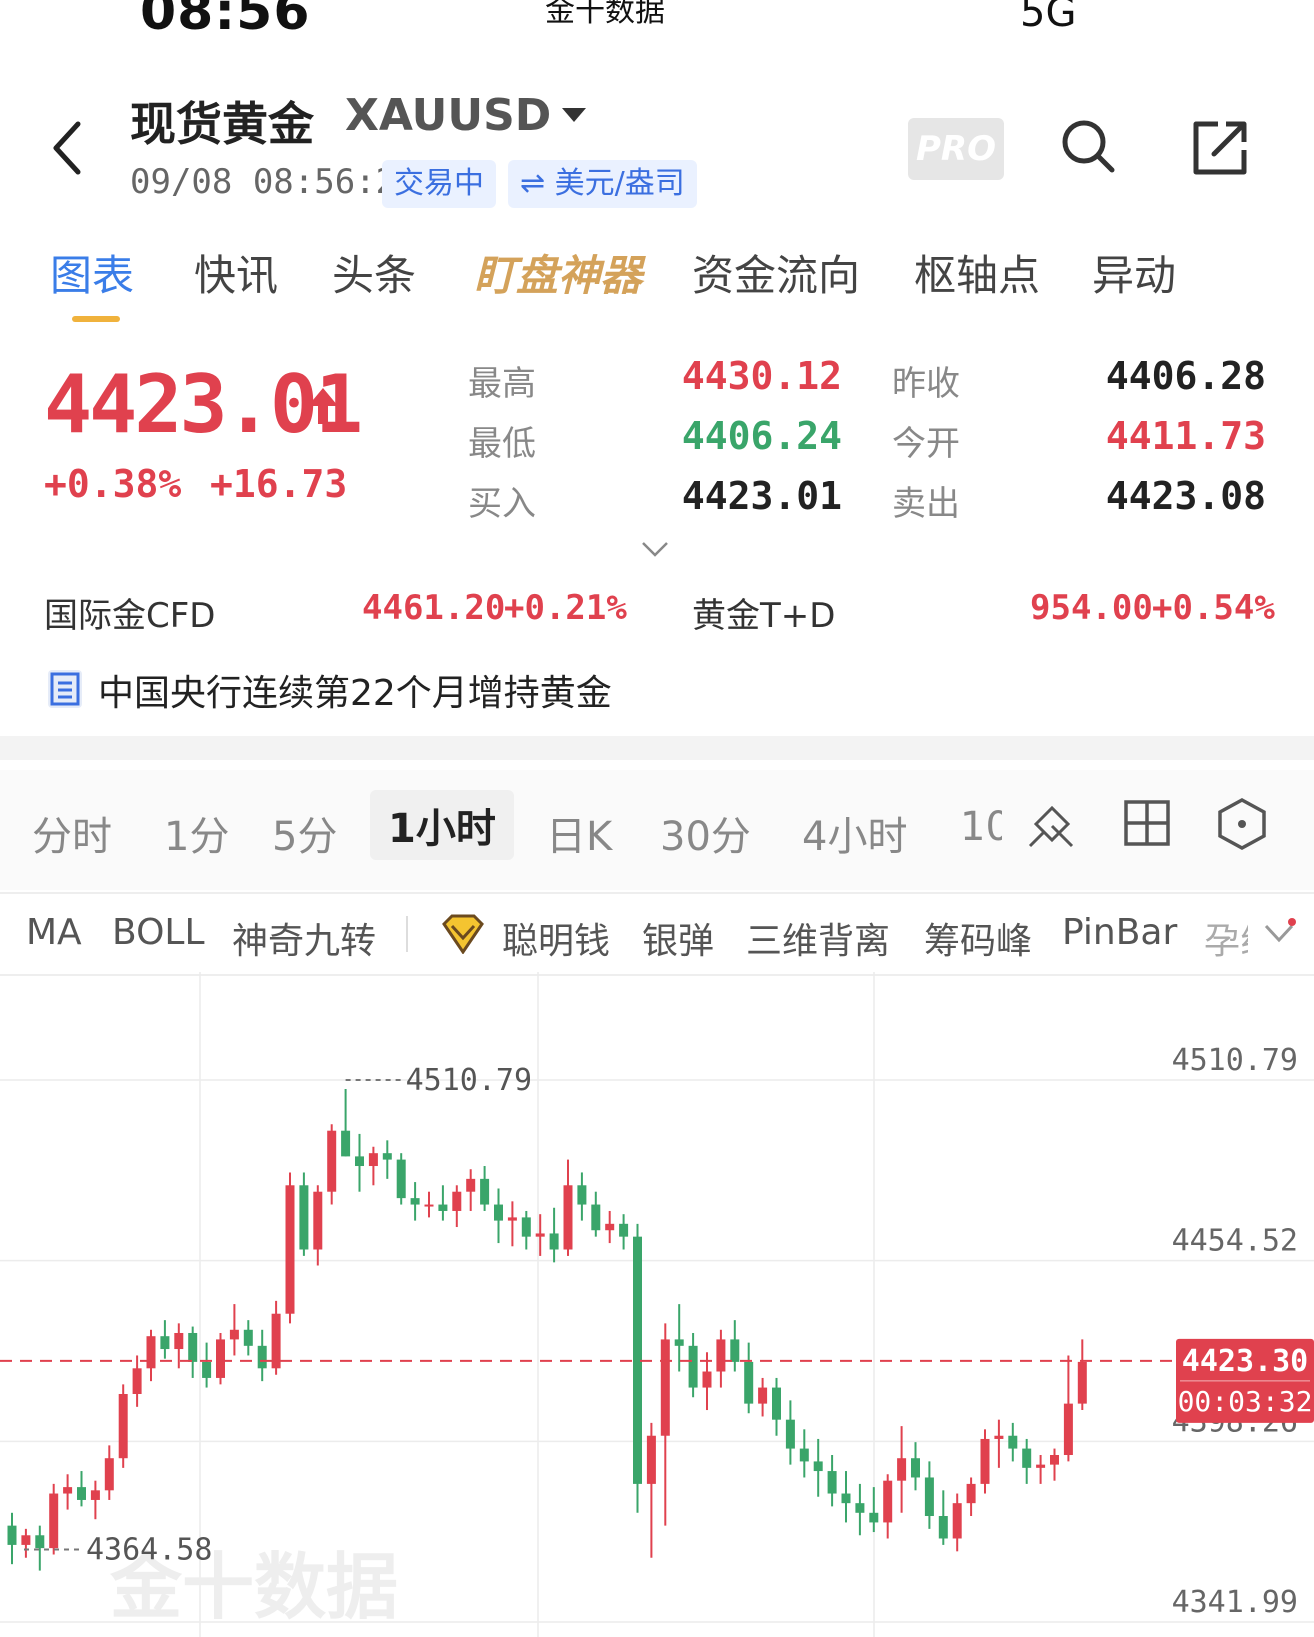 This screenshot has height=1637, width=1314. Describe the element at coordinates (113, 484) in the screenshot. I see `change-percent: +0.38%` at that location.